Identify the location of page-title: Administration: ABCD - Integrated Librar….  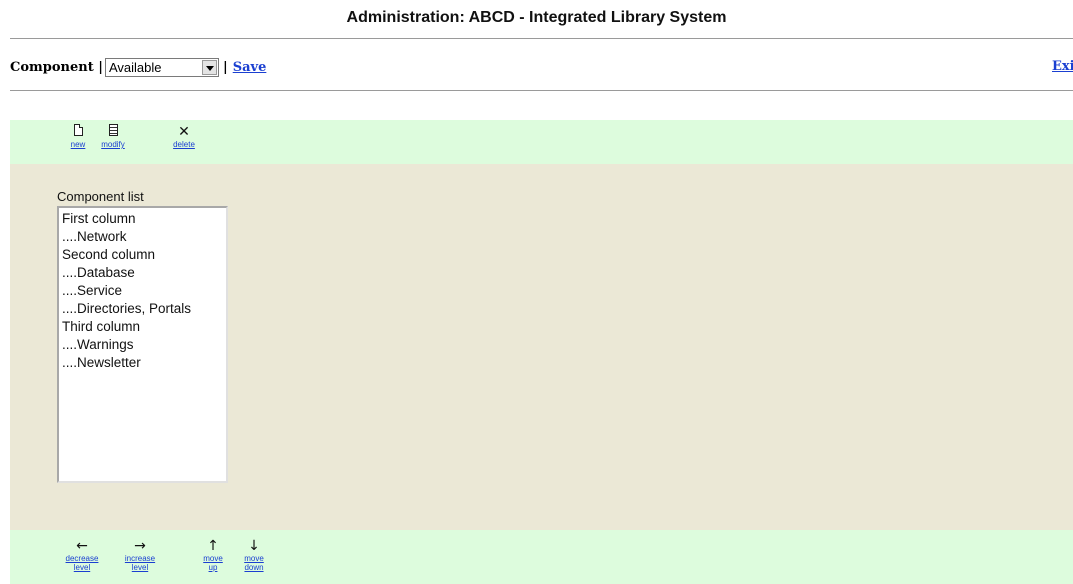
(536, 17).